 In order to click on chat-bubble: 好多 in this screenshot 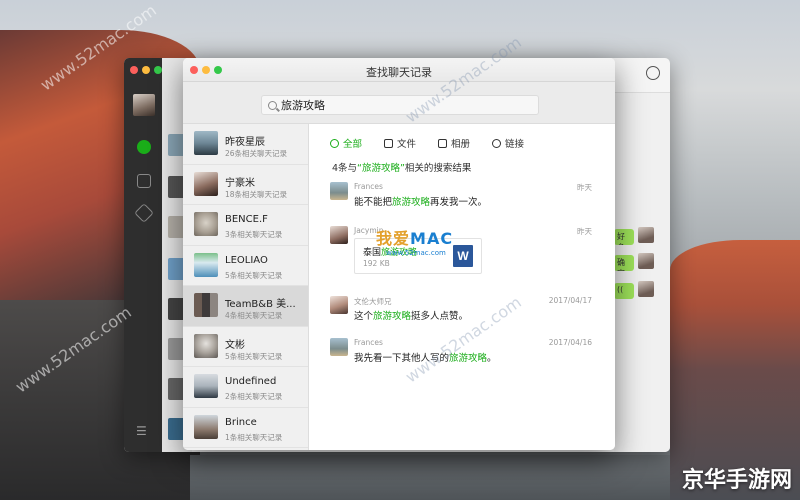, I will do `click(624, 237)`.